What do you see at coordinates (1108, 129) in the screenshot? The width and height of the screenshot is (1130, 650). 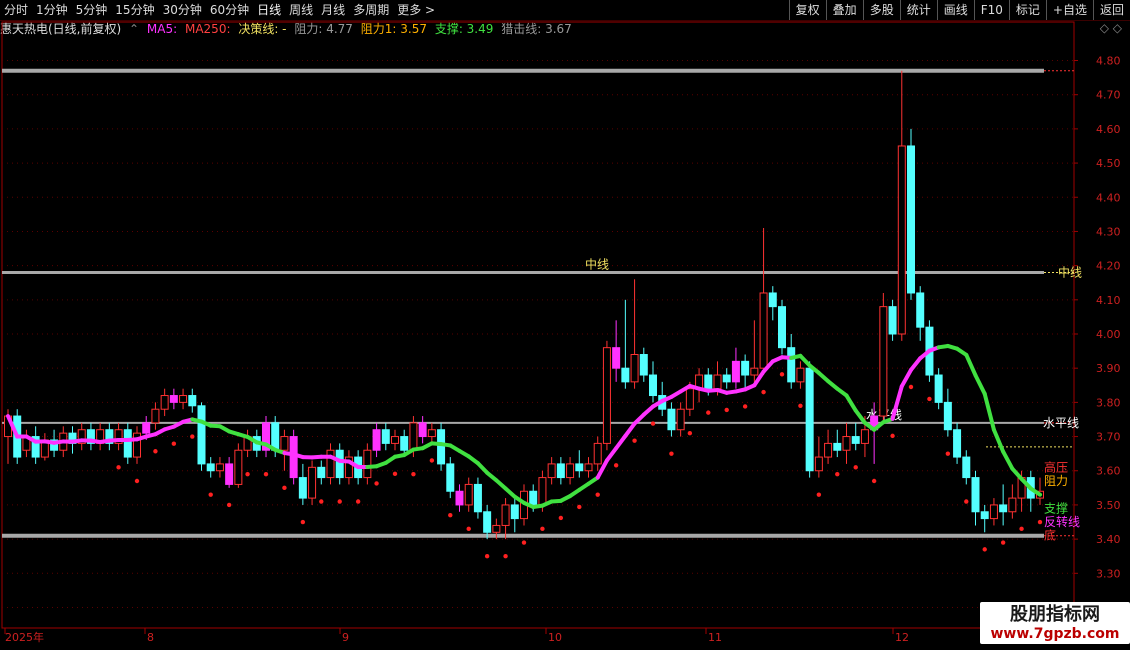 I see `y-tick-label-14: 4.60` at bounding box center [1108, 129].